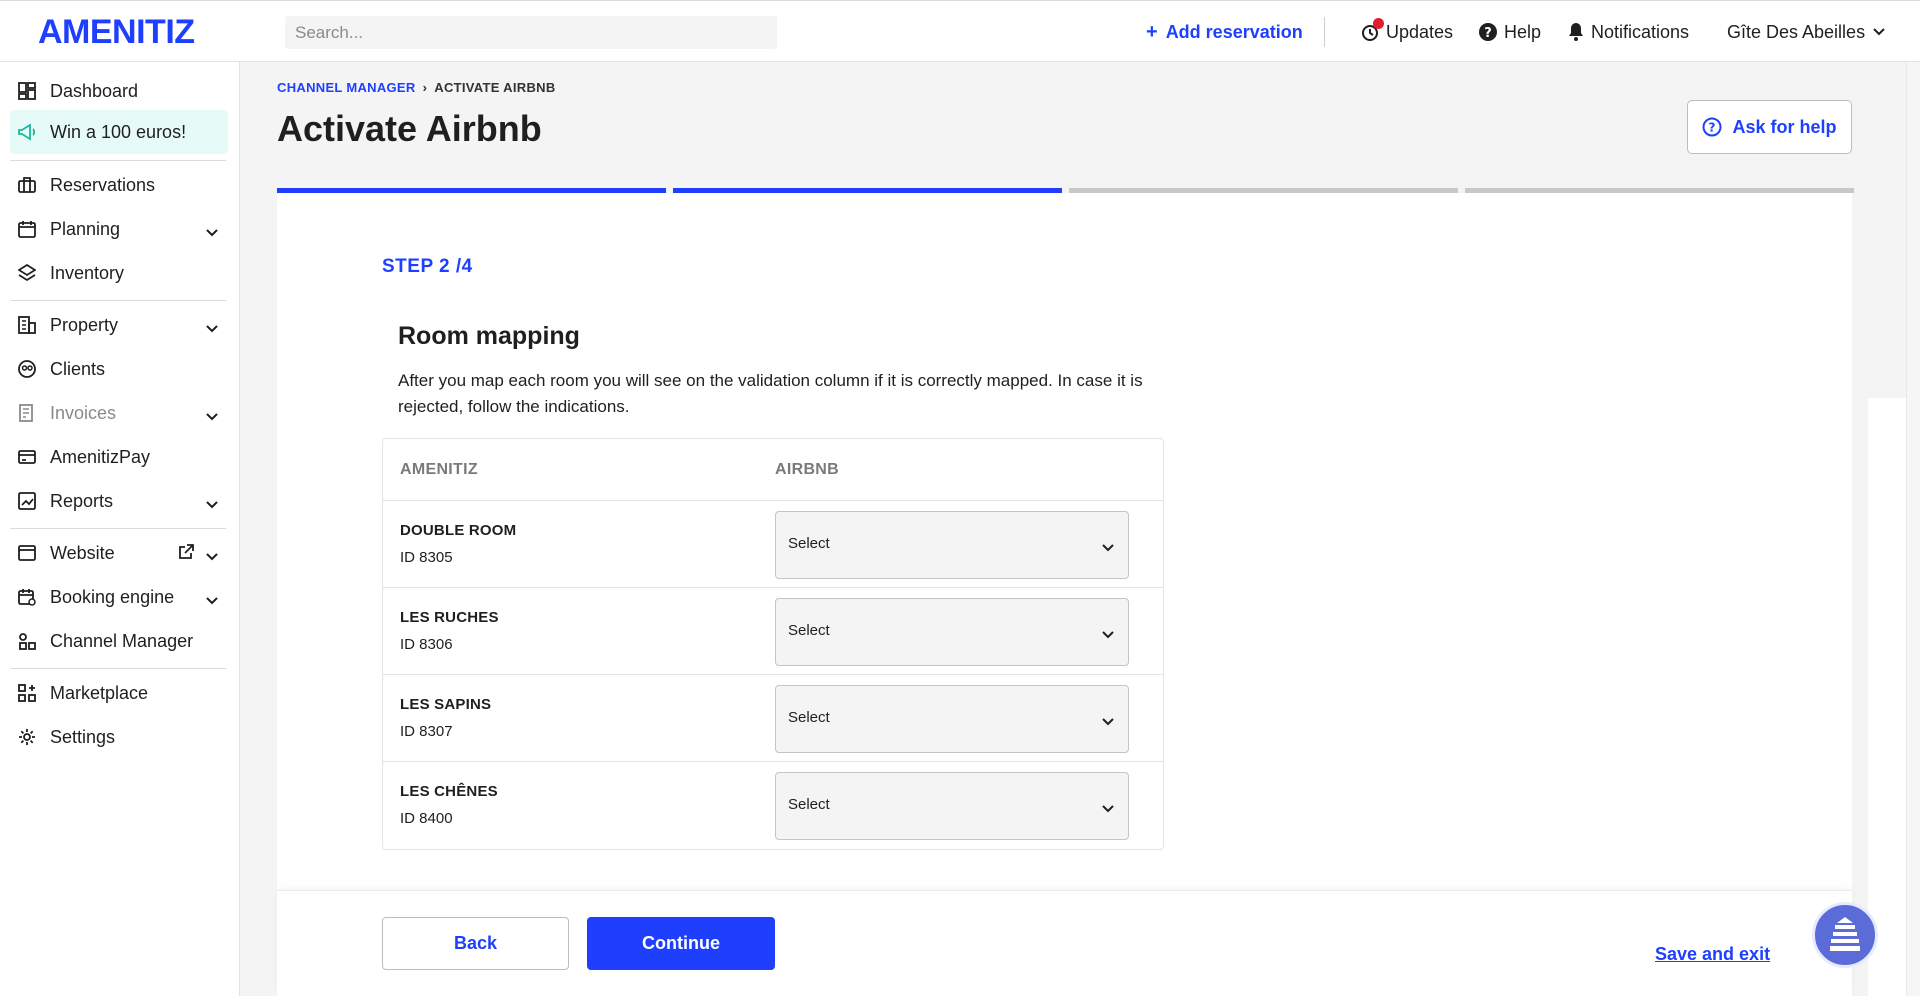 The width and height of the screenshot is (1920, 996). I want to click on question-circle-icon: ?, so click(1712, 127).